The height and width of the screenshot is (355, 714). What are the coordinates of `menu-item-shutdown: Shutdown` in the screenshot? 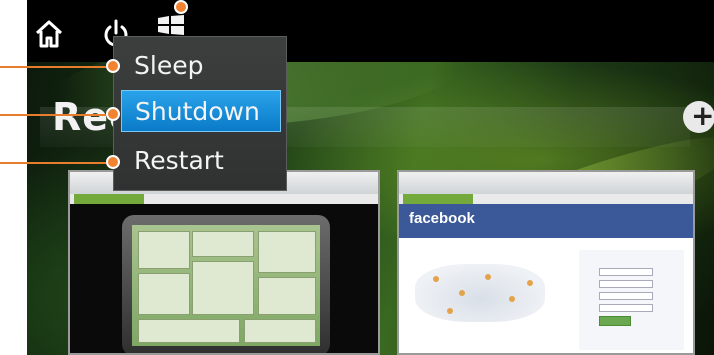 It's located at (201, 111).